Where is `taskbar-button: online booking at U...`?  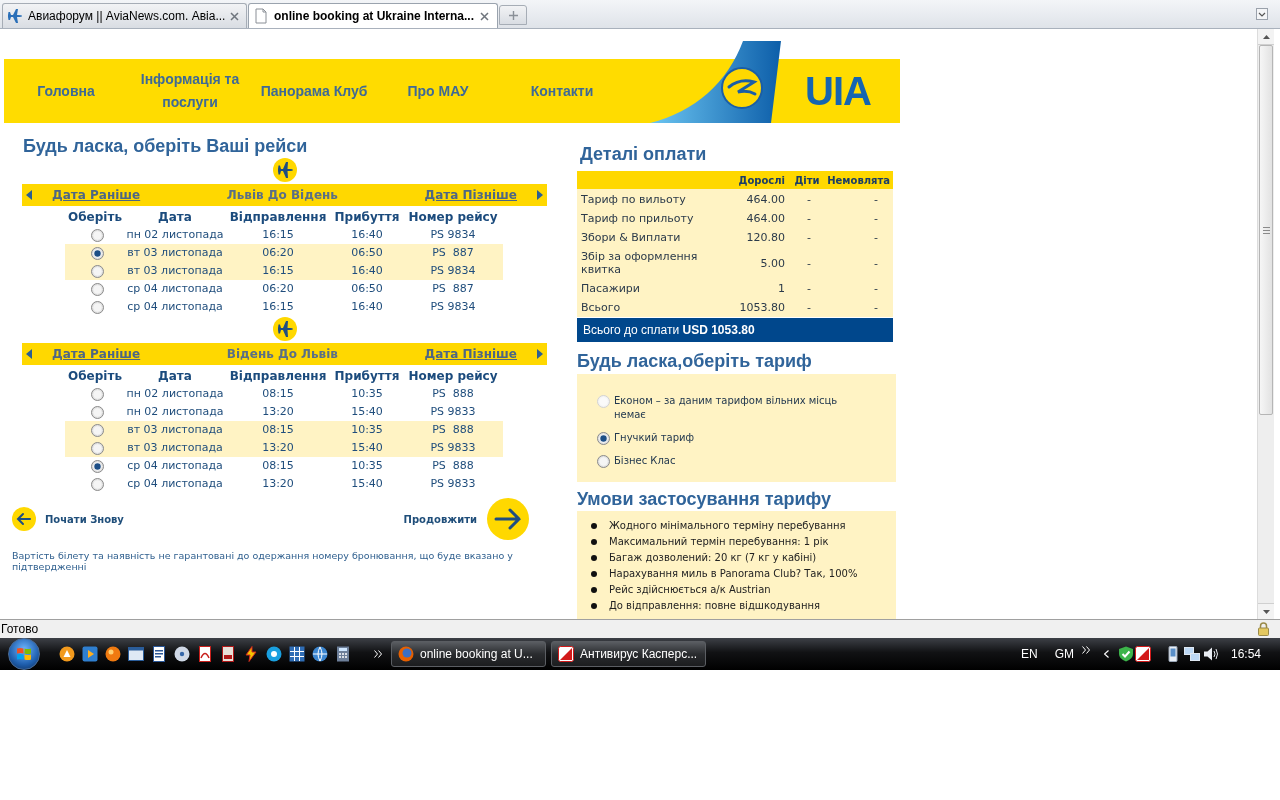
taskbar-button: online booking at U... is located at coordinates (468, 654).